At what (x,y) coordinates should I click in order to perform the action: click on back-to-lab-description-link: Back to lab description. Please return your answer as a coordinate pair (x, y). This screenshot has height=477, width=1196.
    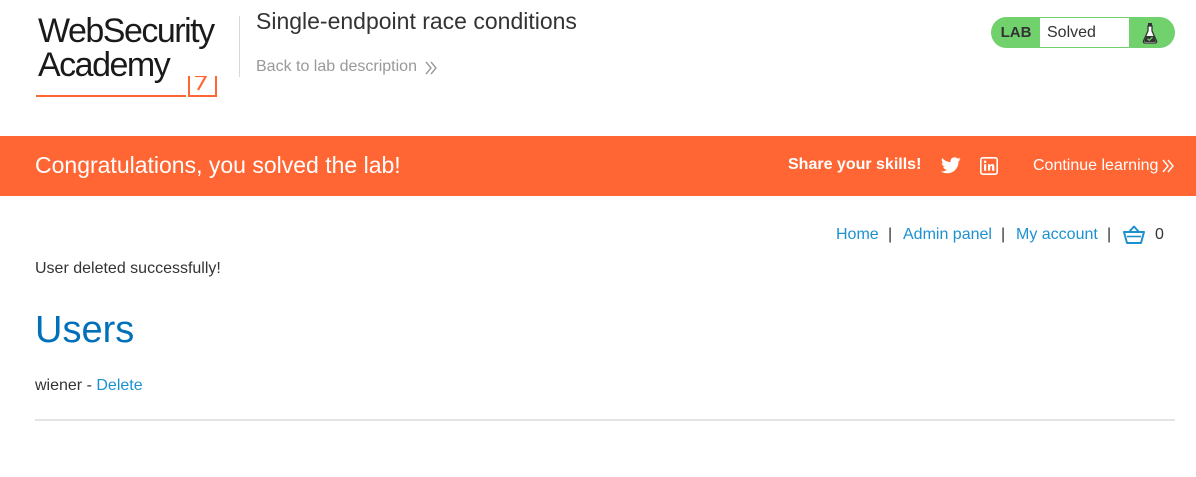
    Looking at the image, I should click on (346, 67).